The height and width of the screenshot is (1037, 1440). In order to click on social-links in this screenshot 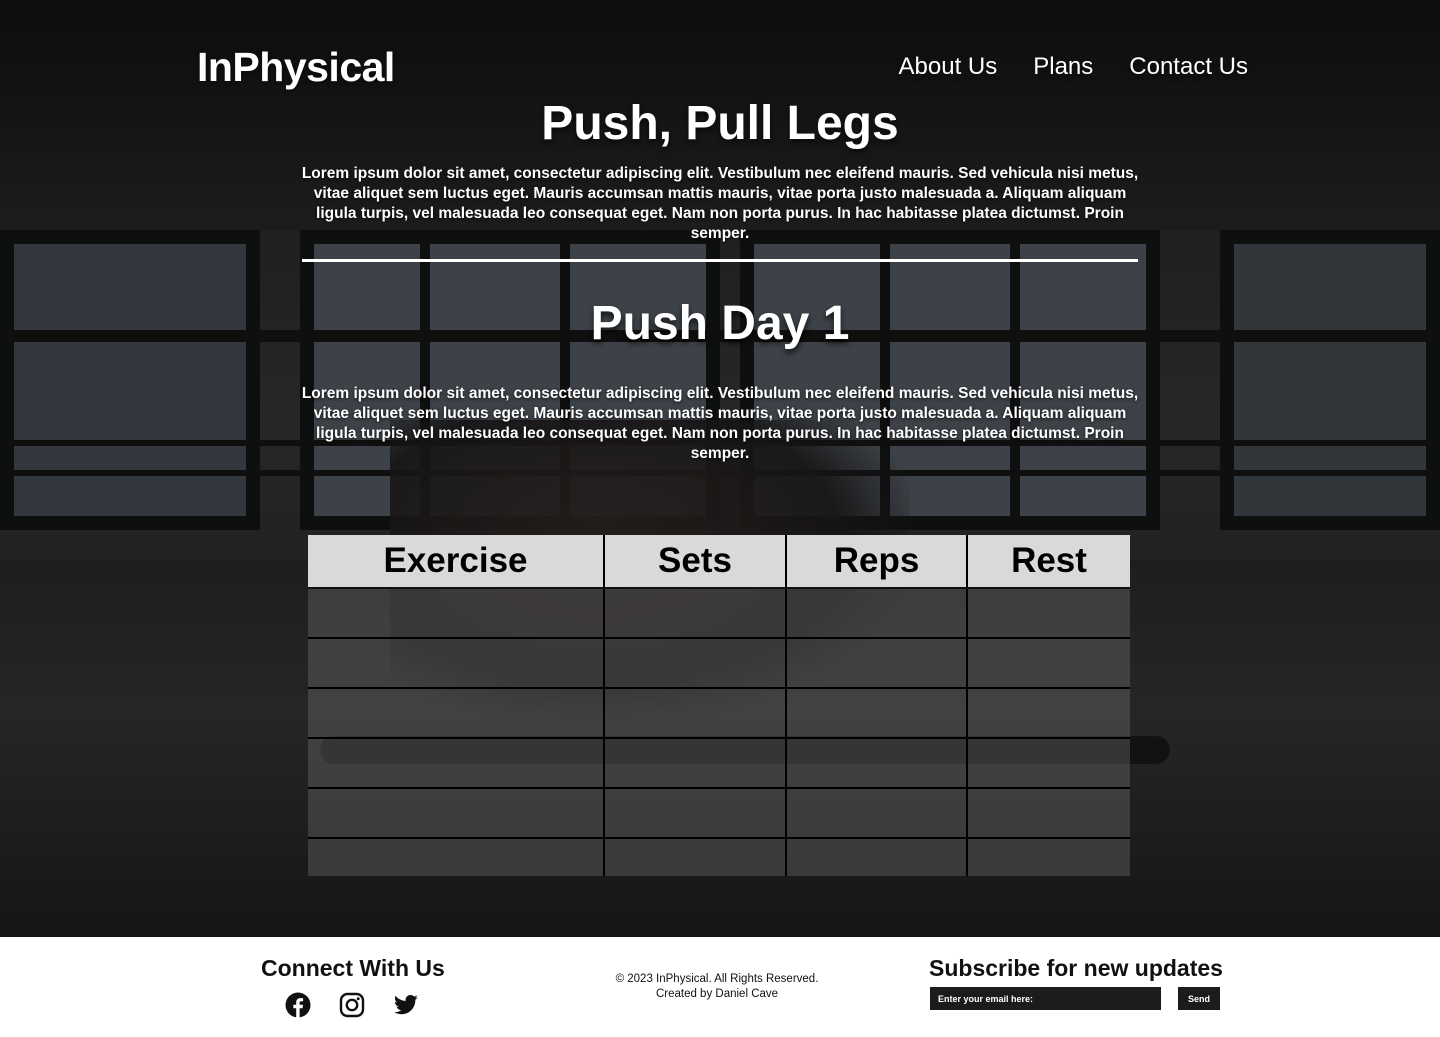, I will do `click(352, 1005)`.